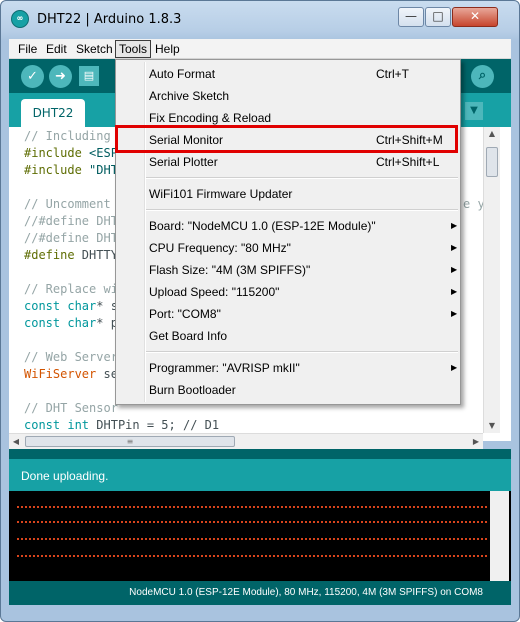 The height and width of the screenshot is (622, 520). I want to click on menu-item-programmer: Programmer: "AVRISP mkII" ▶, so click(288, 368).